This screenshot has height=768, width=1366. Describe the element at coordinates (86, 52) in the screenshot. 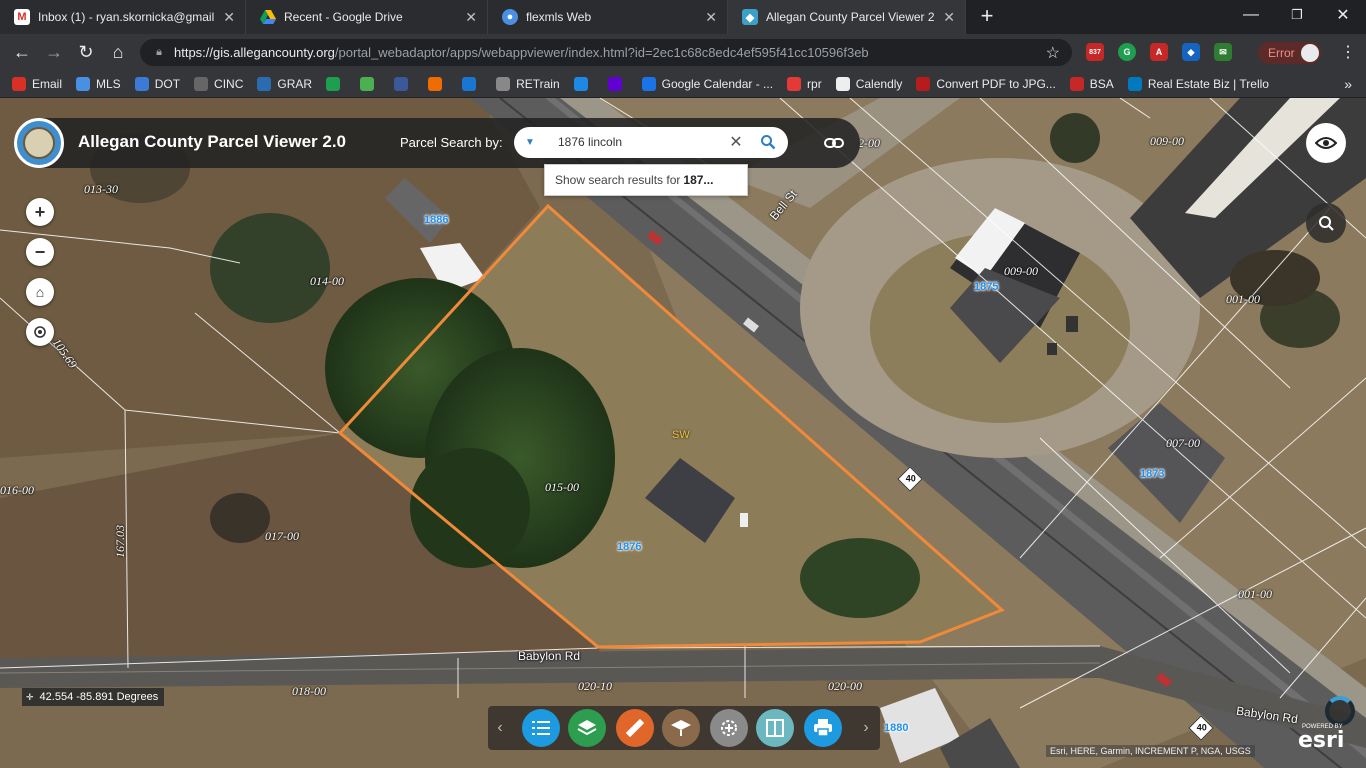

I see `reload-icon: ↻` at that location.